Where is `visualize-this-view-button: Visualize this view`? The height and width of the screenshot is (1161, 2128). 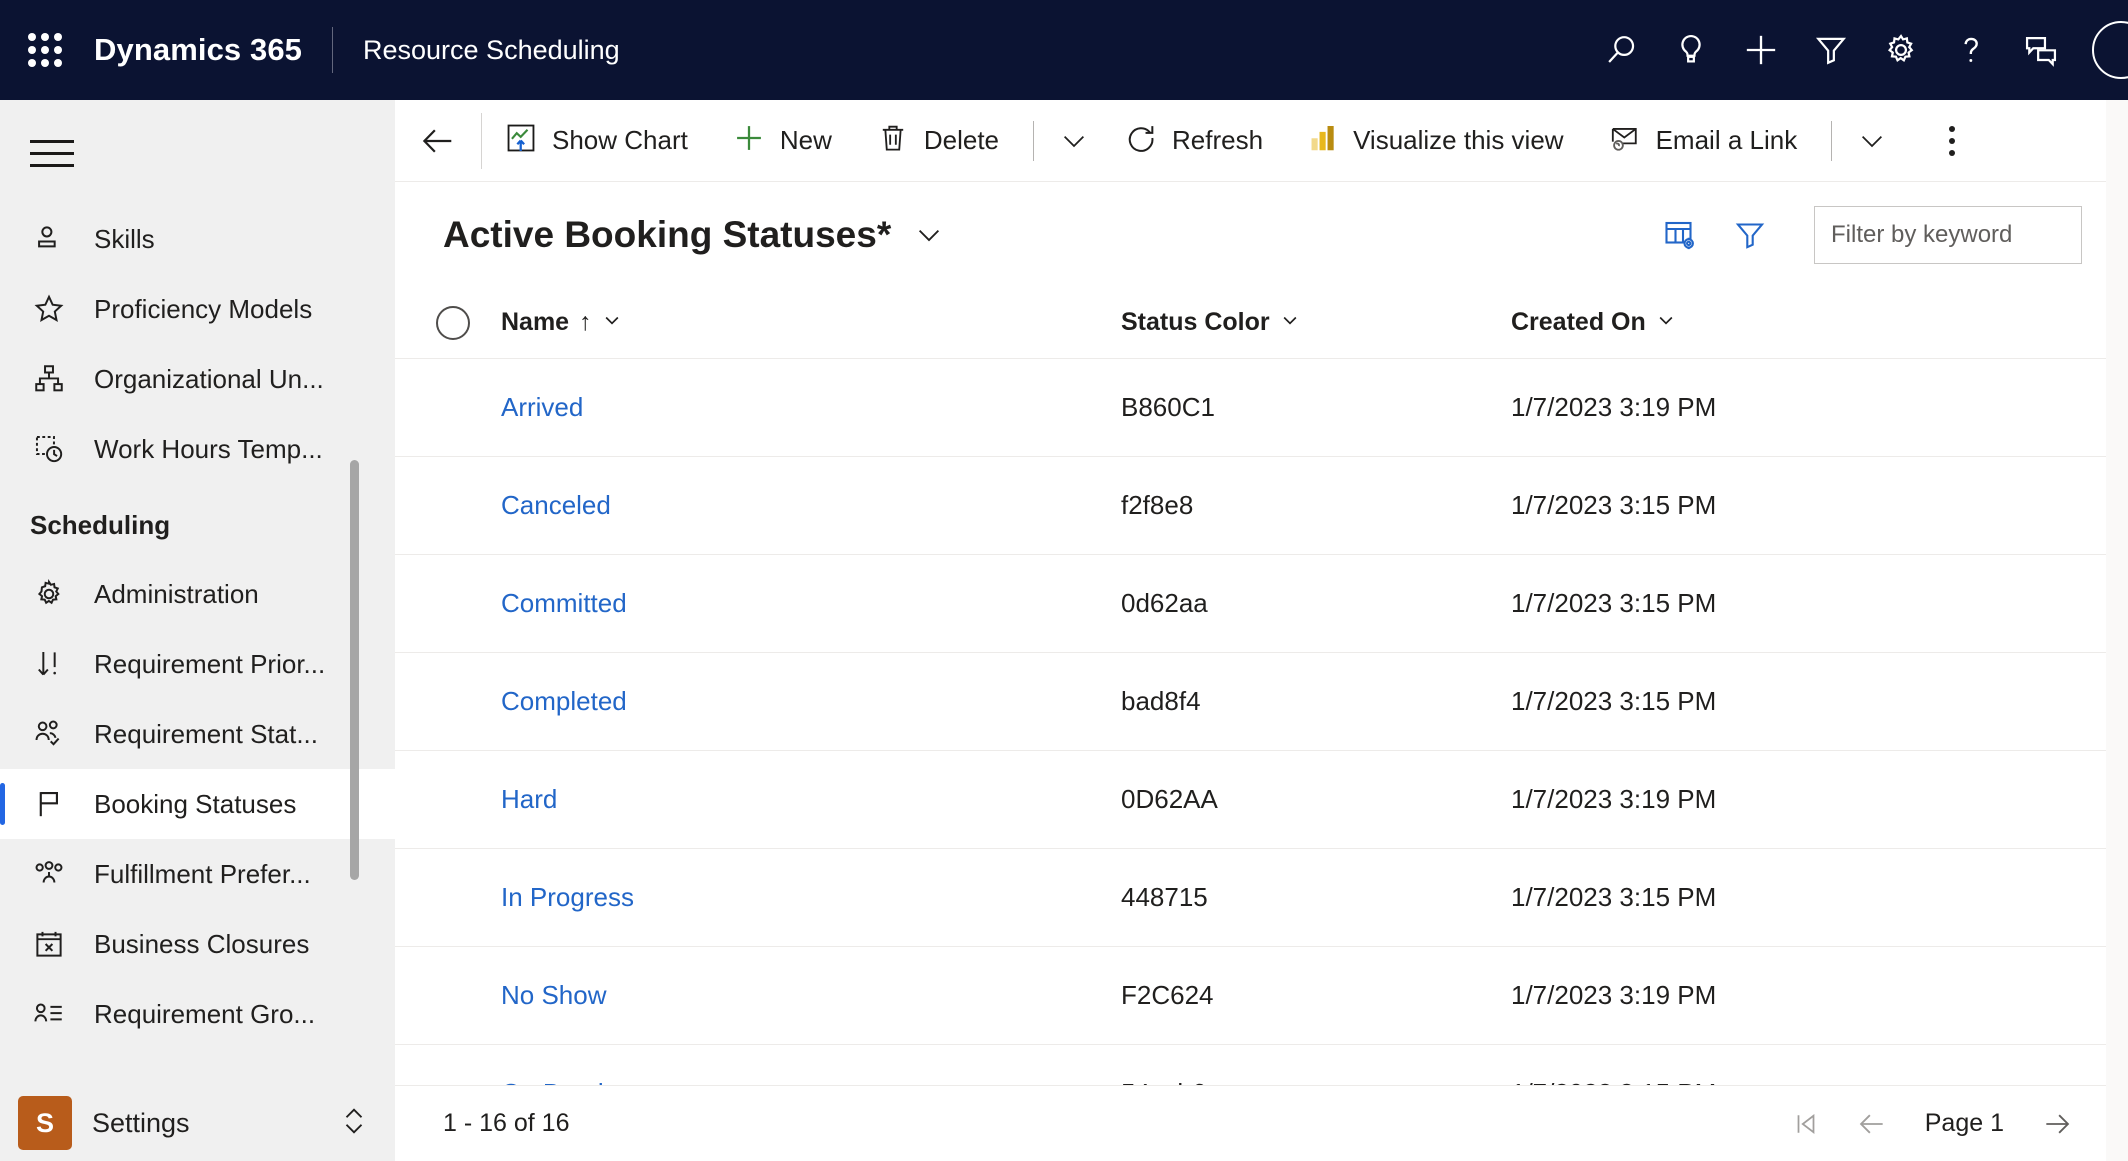 visualize-this-view-button: Visualize this view is located at coordinates (1435, 141).